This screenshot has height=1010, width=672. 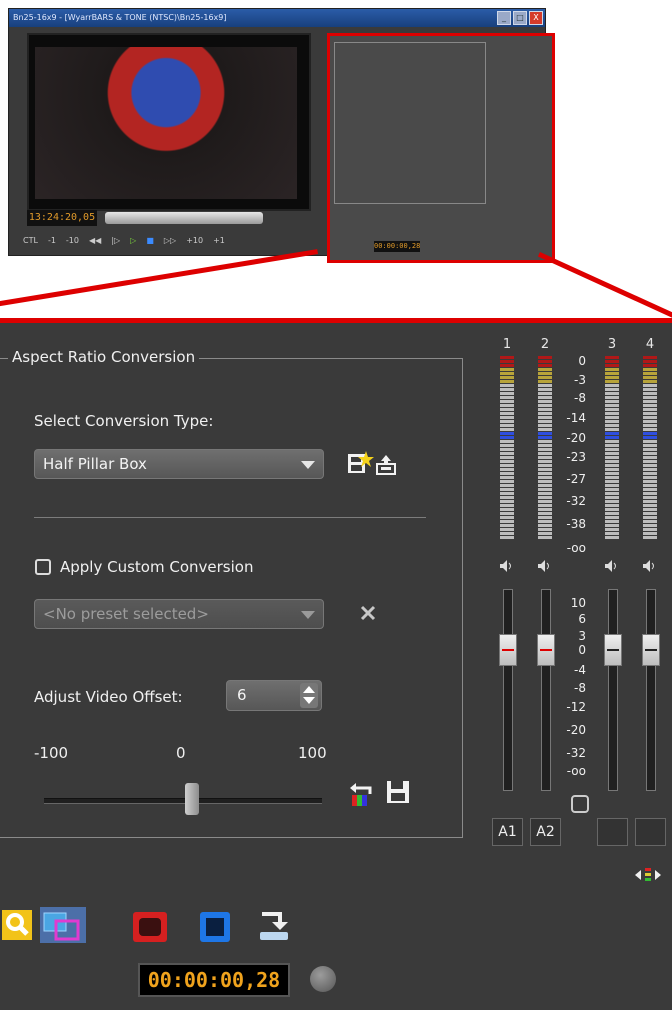 I want to click on window-controls: _ □ X, so click(x=520, y=18).